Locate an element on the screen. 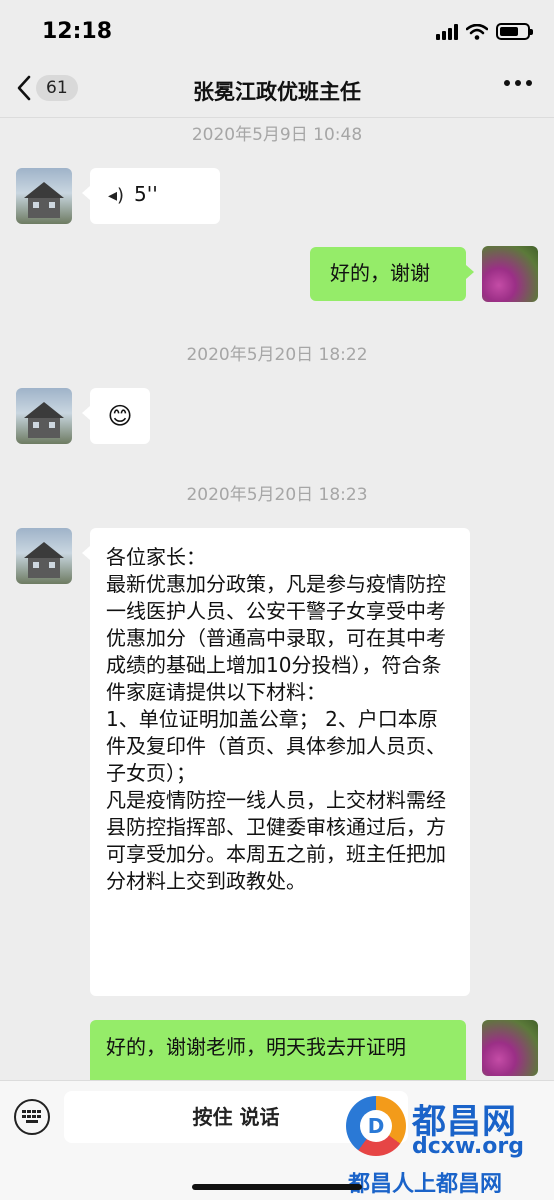  voice-message-bubble: ◂) 5'' is located at coordinates (151, 196).